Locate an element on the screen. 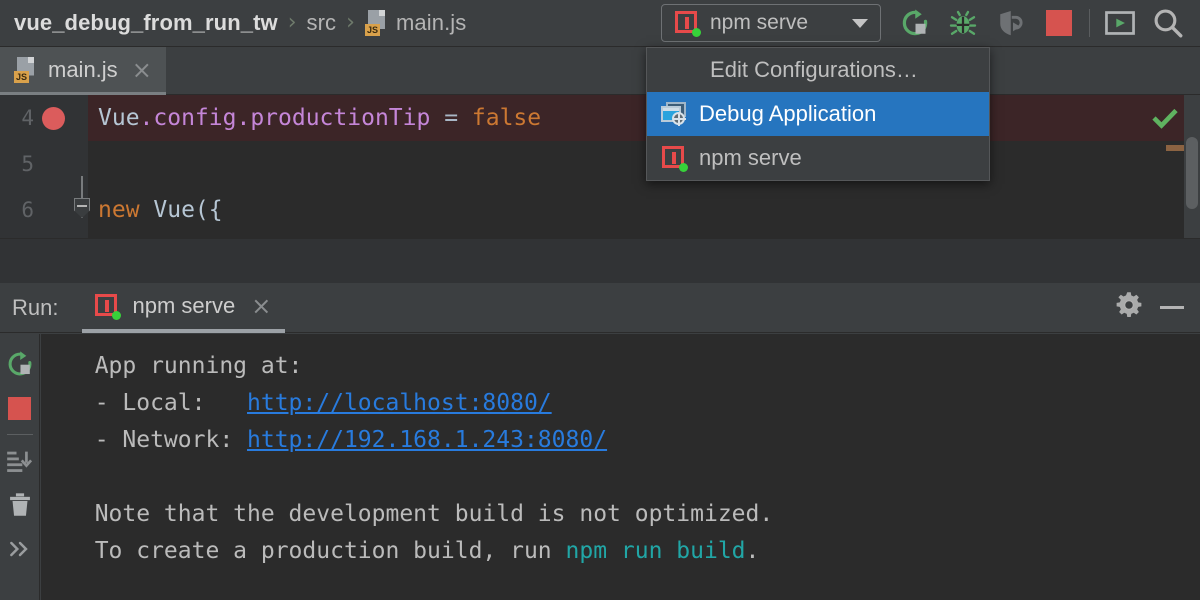 The height and width of the screenshot is (600, 1200). chevron-down-icon is located at coordinates (860, 23).